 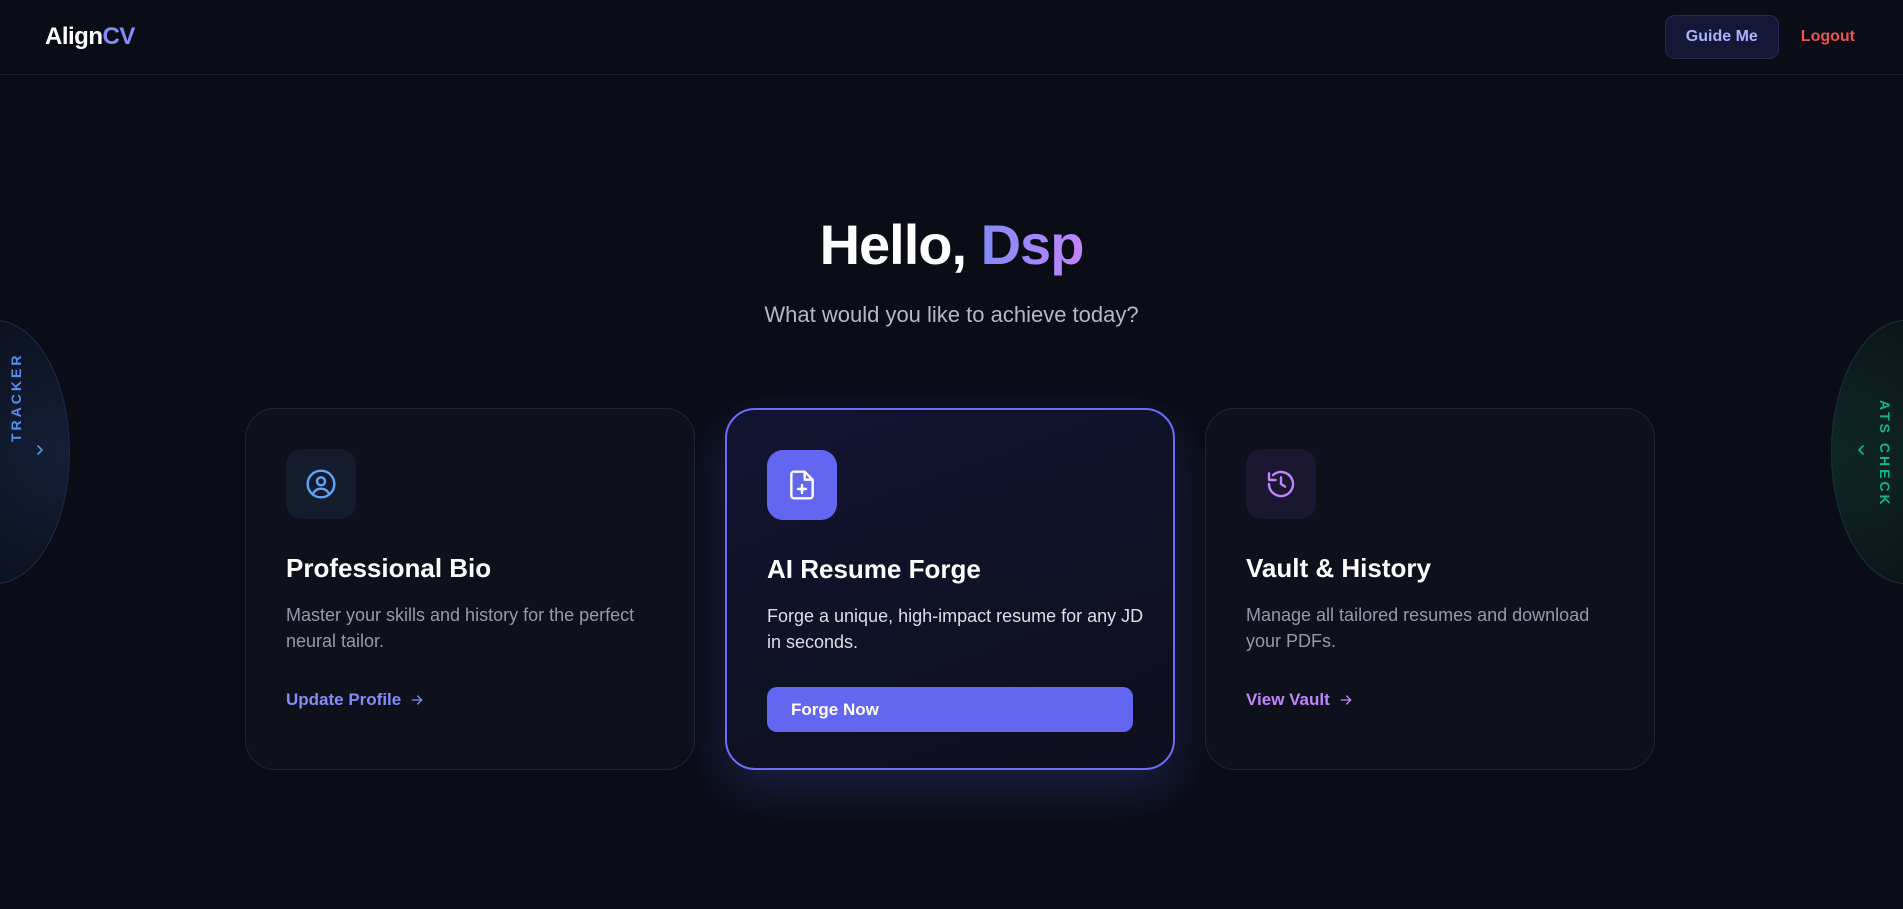 I want to click on view-vault-link: View Vault, so click(x=1300, y=700).